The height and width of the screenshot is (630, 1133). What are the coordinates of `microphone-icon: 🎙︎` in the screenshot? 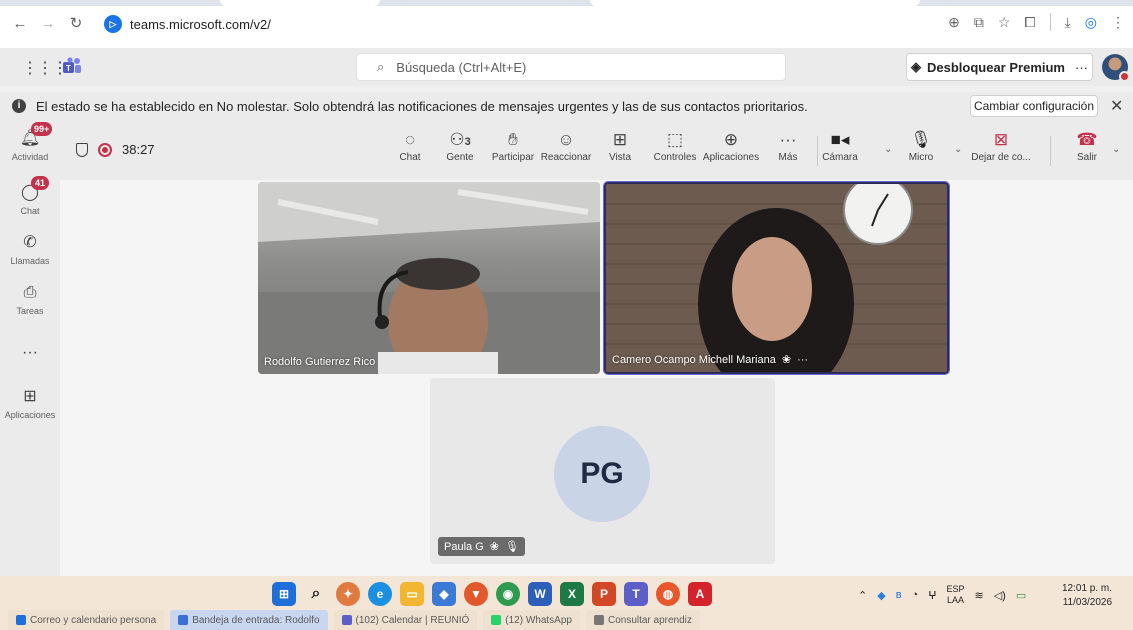 It's located at (921, 139).